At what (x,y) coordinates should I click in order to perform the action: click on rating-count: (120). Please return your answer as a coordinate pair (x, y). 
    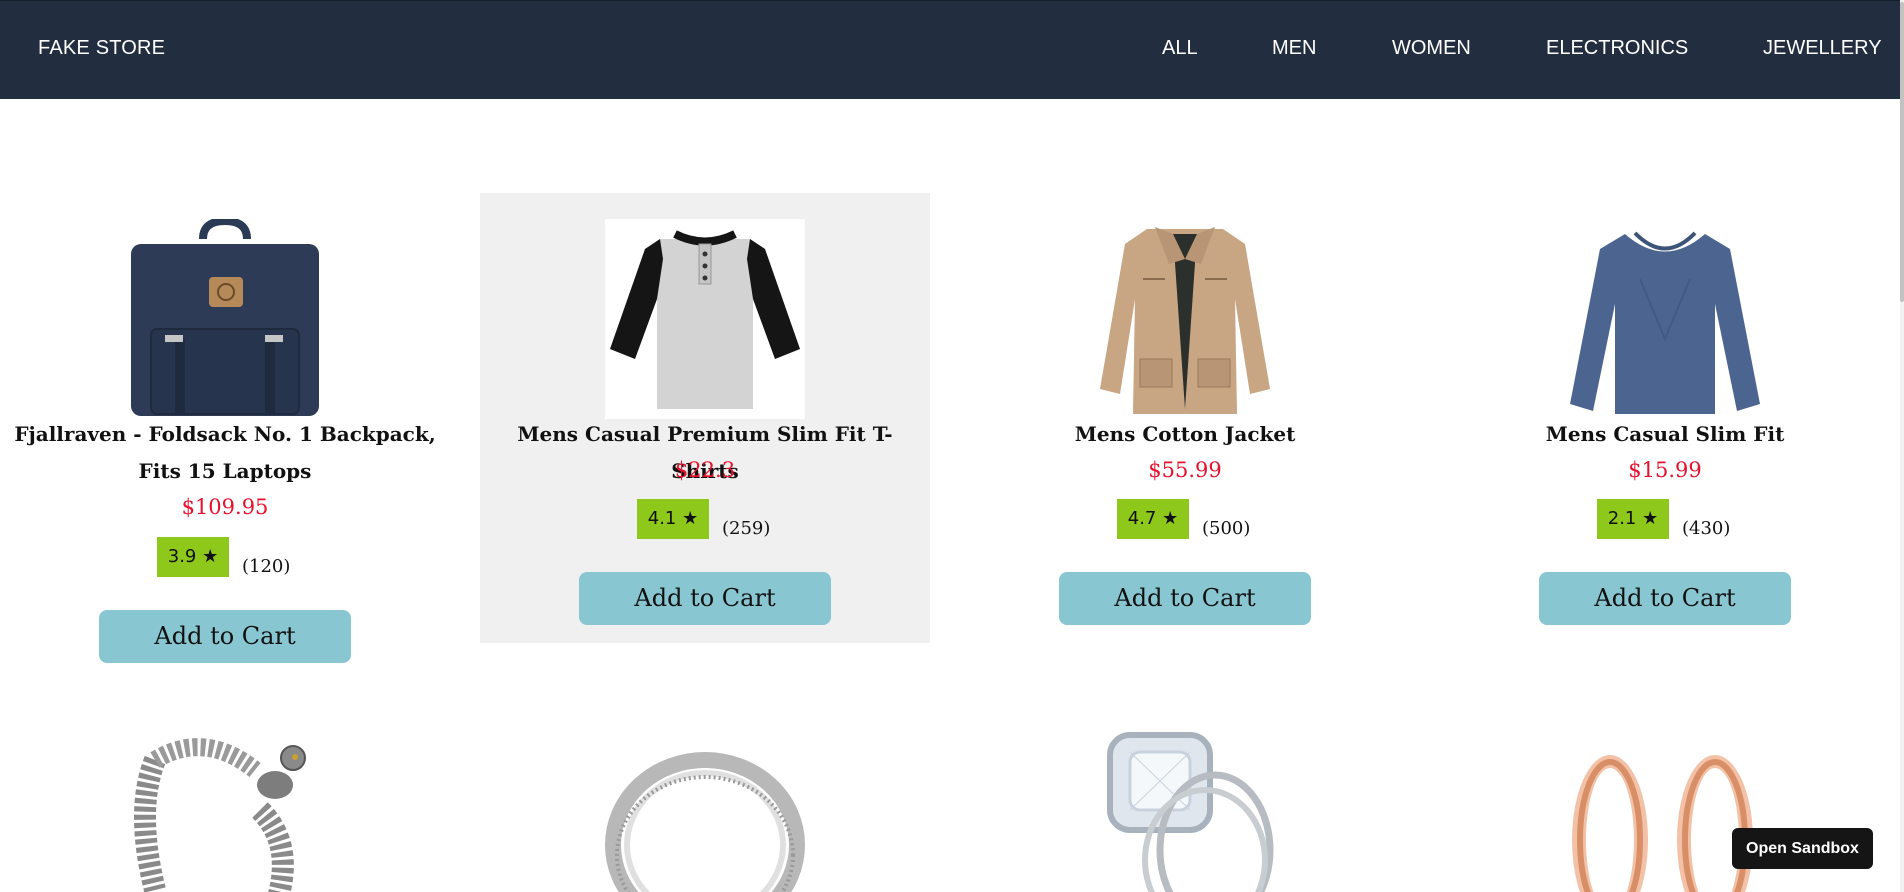
    Looking at the image, I should click on (266, 566).